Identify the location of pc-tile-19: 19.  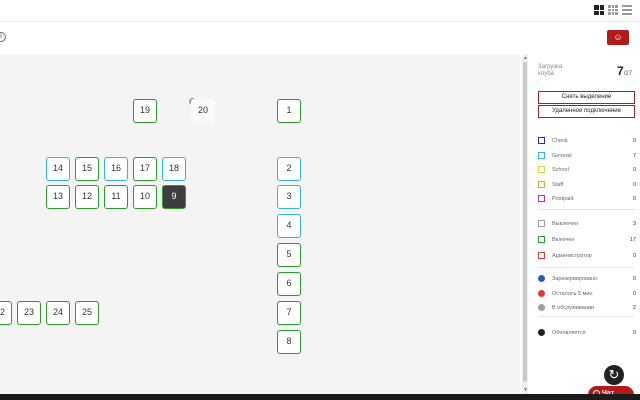
(145, 111).